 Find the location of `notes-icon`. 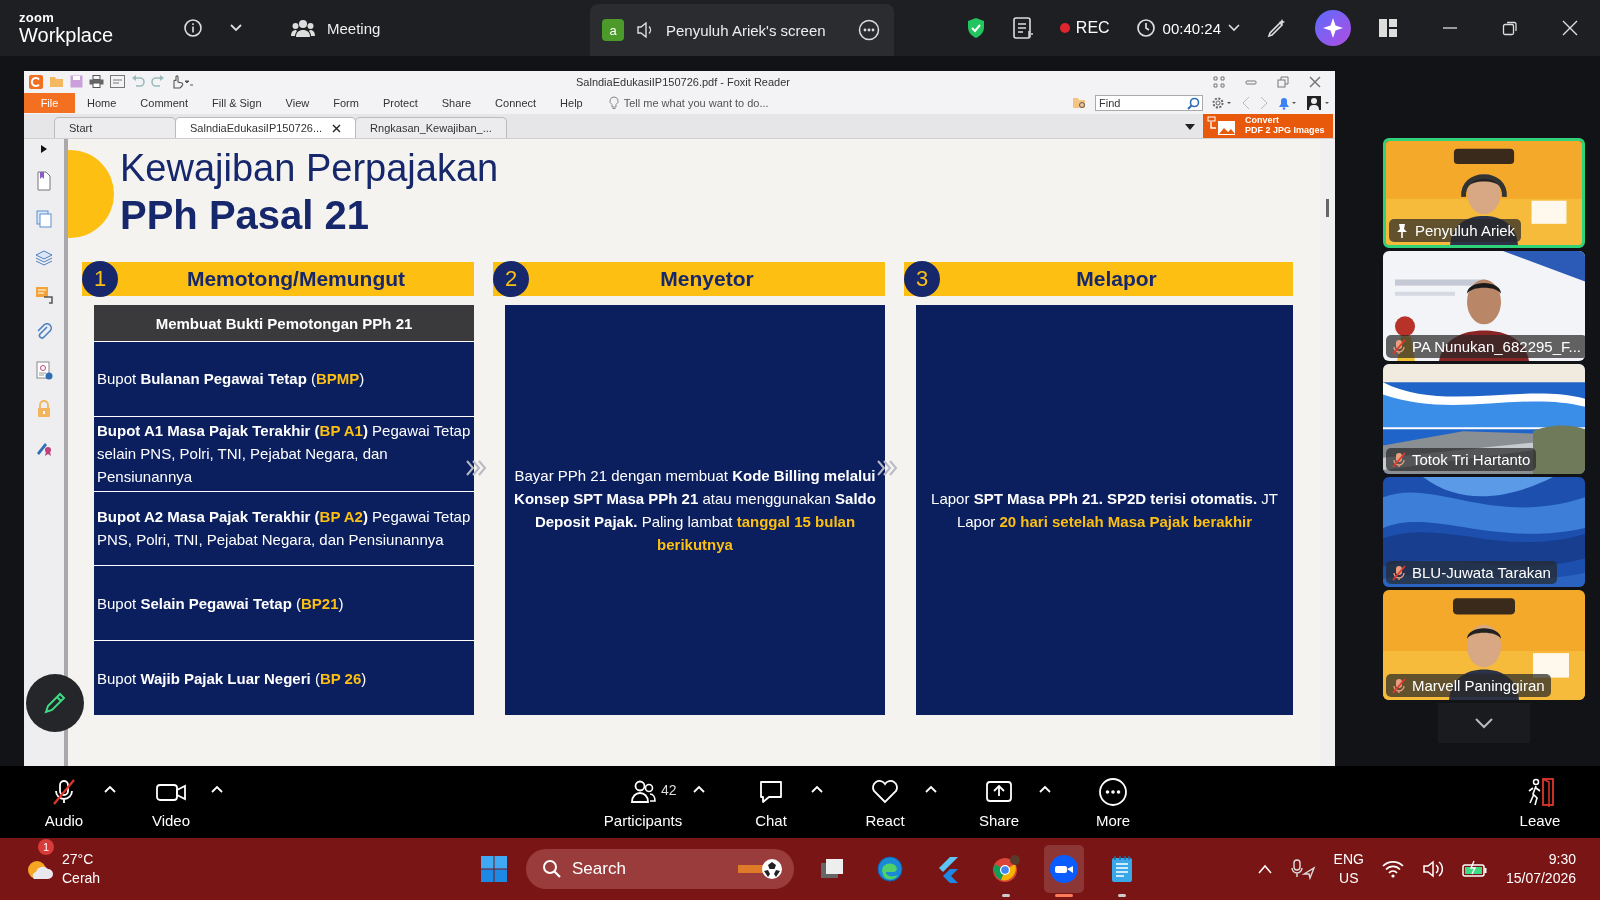

notes-icon is located at coordinates (1022, 28).